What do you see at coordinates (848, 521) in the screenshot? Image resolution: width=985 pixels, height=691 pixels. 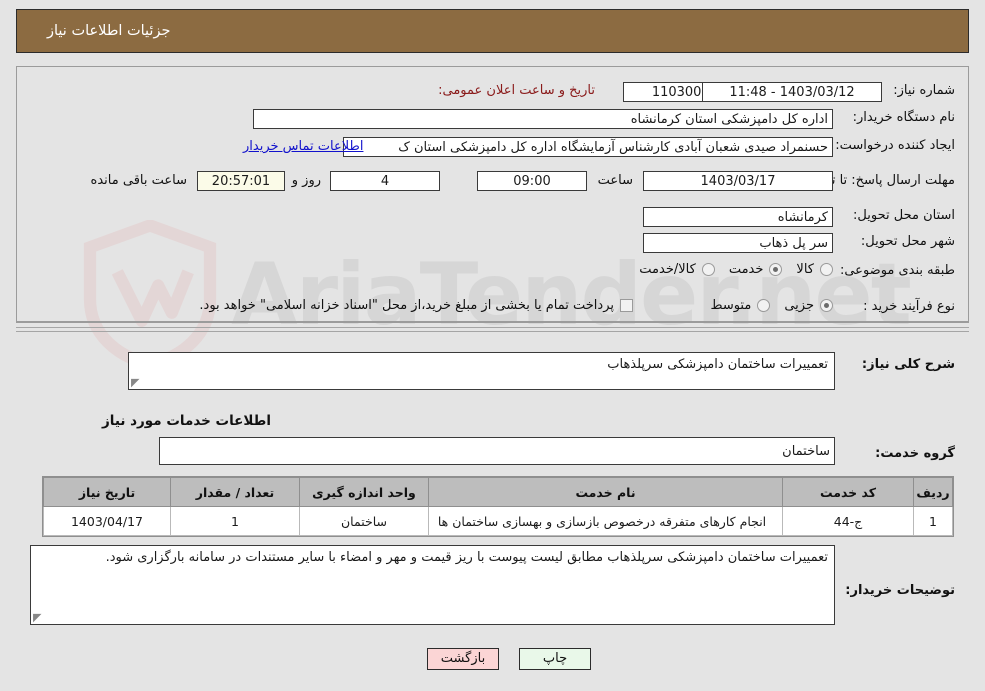 I see `cell-code: ج-44` at bounding box center [848, 521].